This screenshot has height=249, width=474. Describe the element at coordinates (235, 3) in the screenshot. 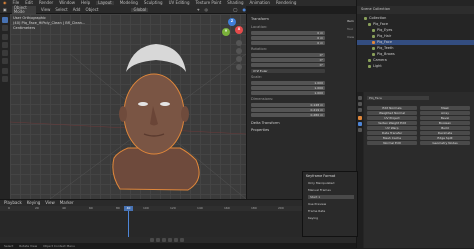

I see `workspace-tab-shading: Shading` at that location.